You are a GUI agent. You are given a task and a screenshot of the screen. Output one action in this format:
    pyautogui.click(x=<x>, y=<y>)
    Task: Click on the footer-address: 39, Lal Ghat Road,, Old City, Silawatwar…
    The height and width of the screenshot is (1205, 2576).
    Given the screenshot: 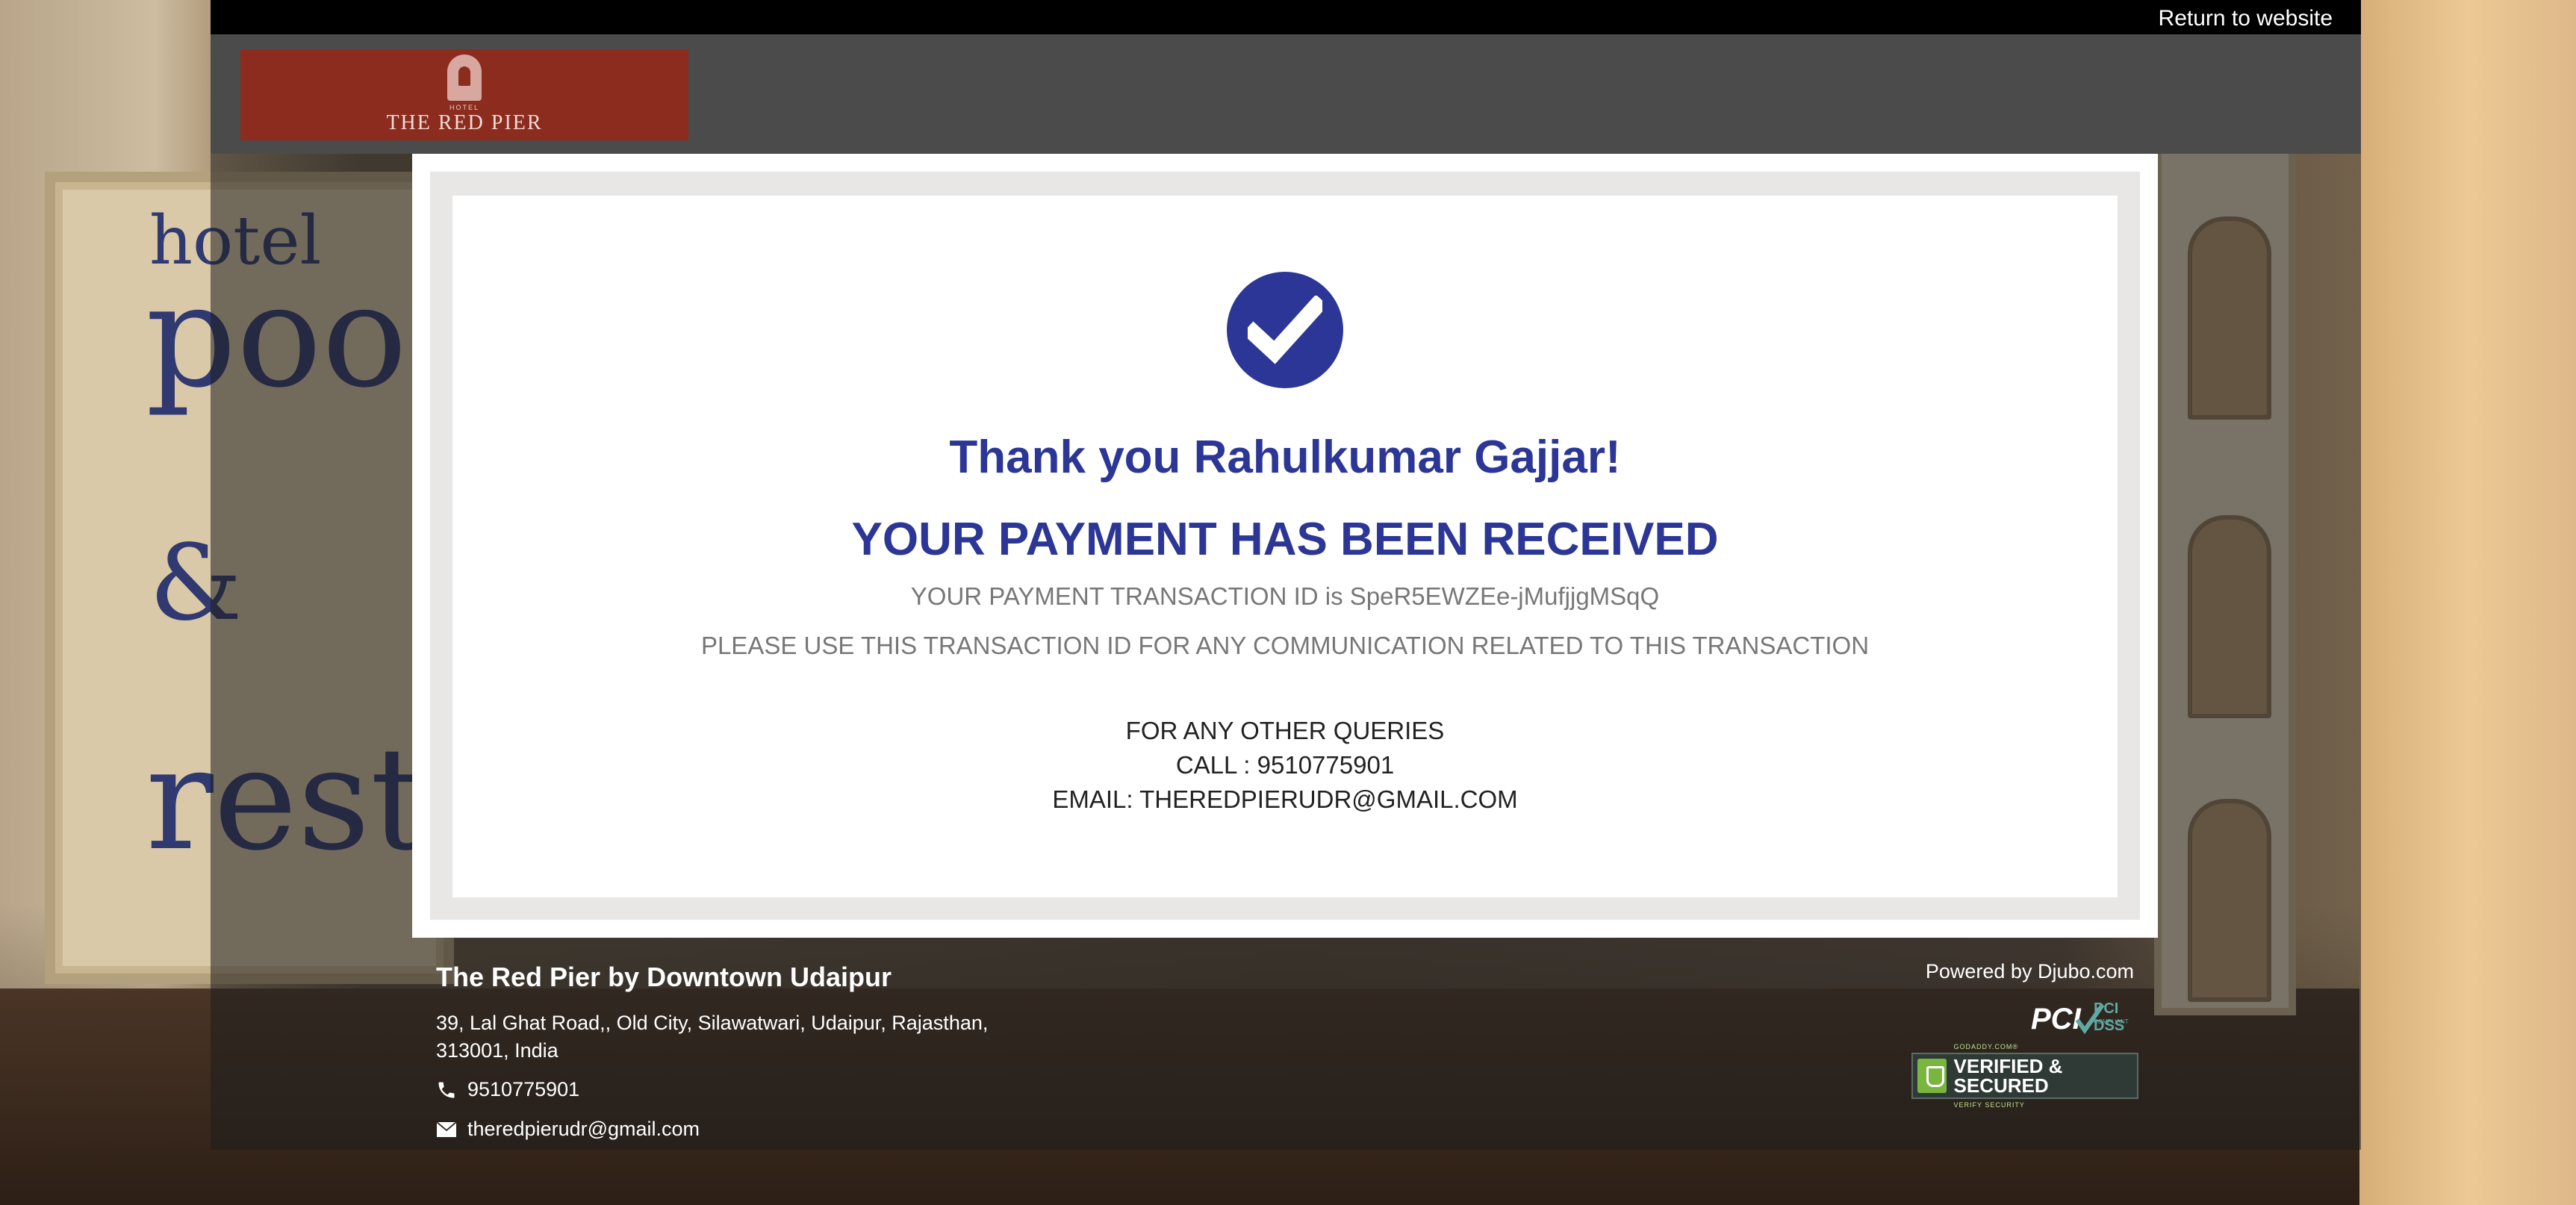 What is the action you would take?
    pyautogui.click(x=712, y=1037)
    